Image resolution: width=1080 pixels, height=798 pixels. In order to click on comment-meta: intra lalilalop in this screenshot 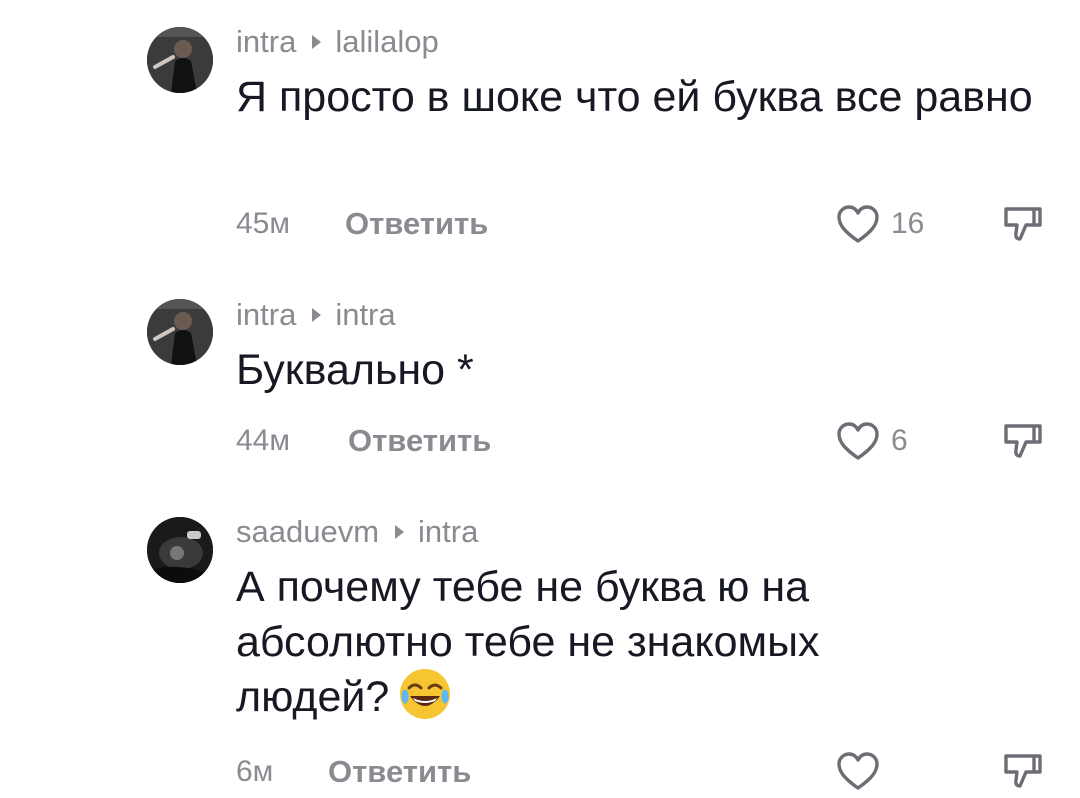, I will do `click(337, 42)`.